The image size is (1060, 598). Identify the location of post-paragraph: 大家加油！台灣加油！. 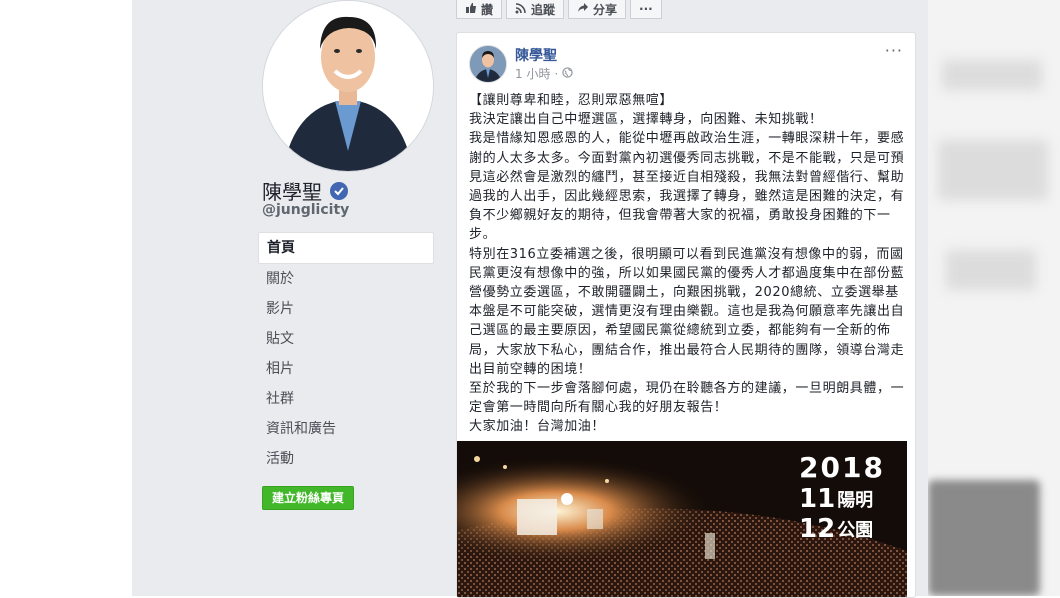
(537, 427).